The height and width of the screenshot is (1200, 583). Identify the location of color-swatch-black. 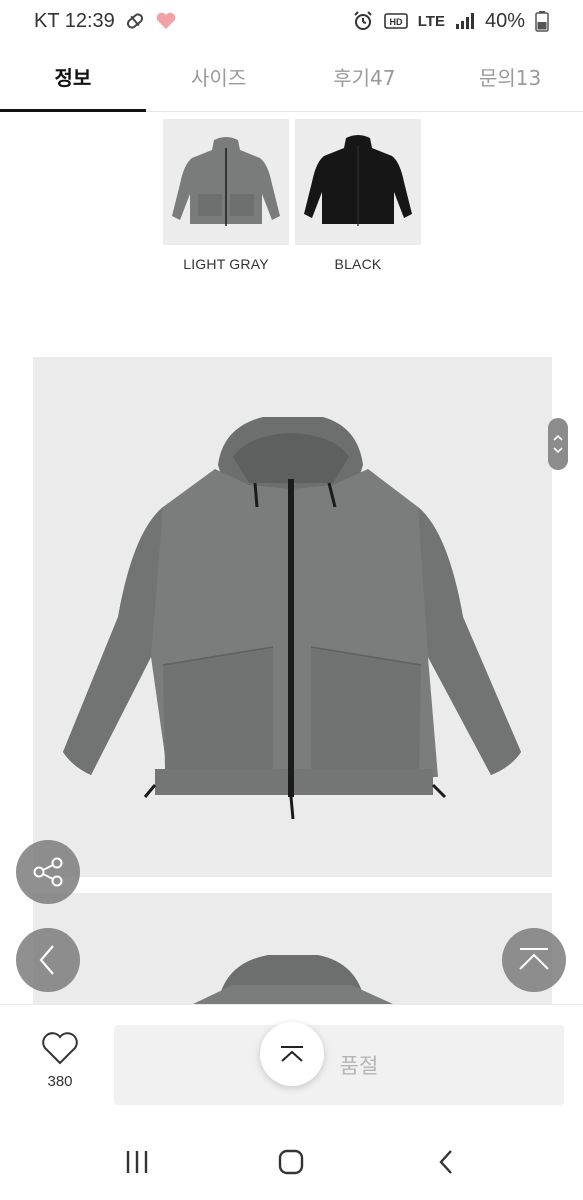
(358, 182).